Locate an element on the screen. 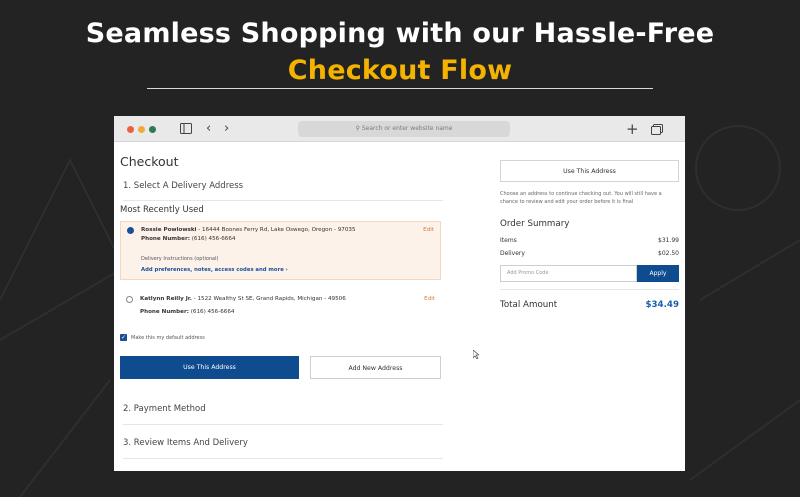  promo-code-input: Add Promo Code is located at coordinates (568, 273).